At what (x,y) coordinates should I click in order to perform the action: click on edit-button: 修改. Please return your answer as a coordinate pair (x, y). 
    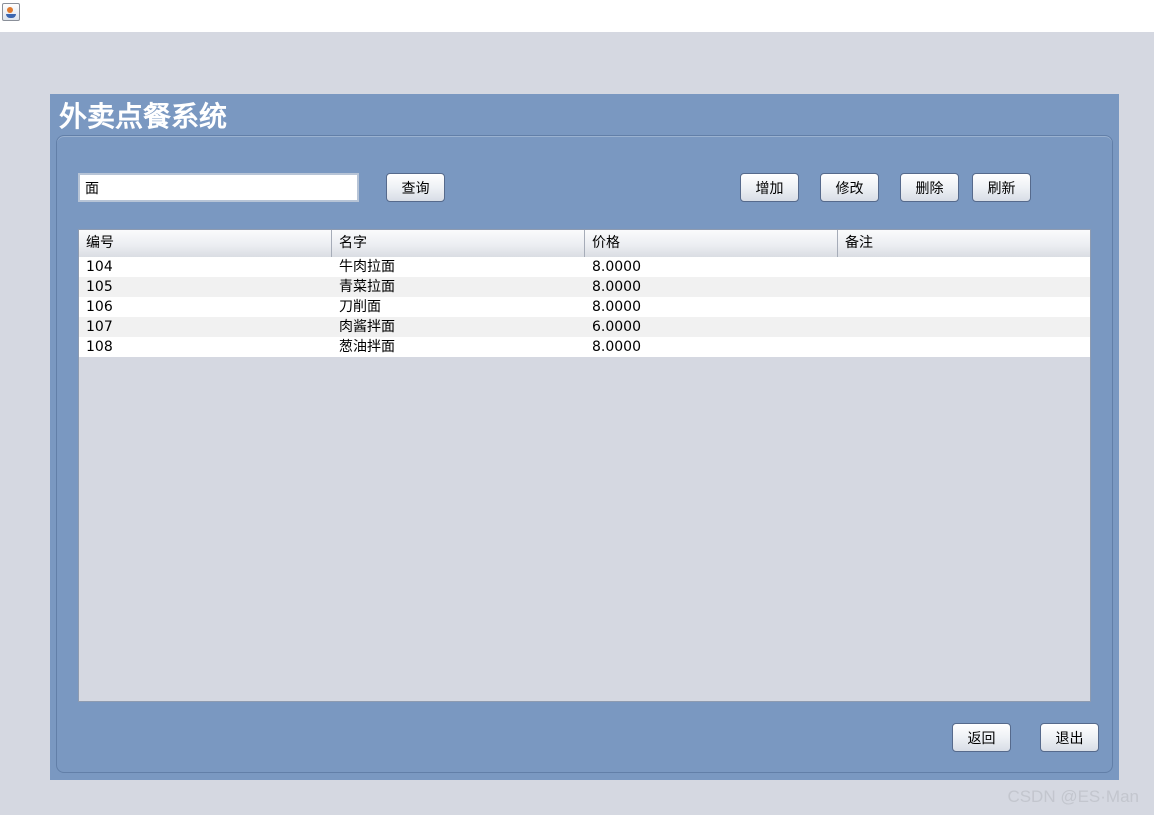
    Looking at the image, I should click on (849, 187).